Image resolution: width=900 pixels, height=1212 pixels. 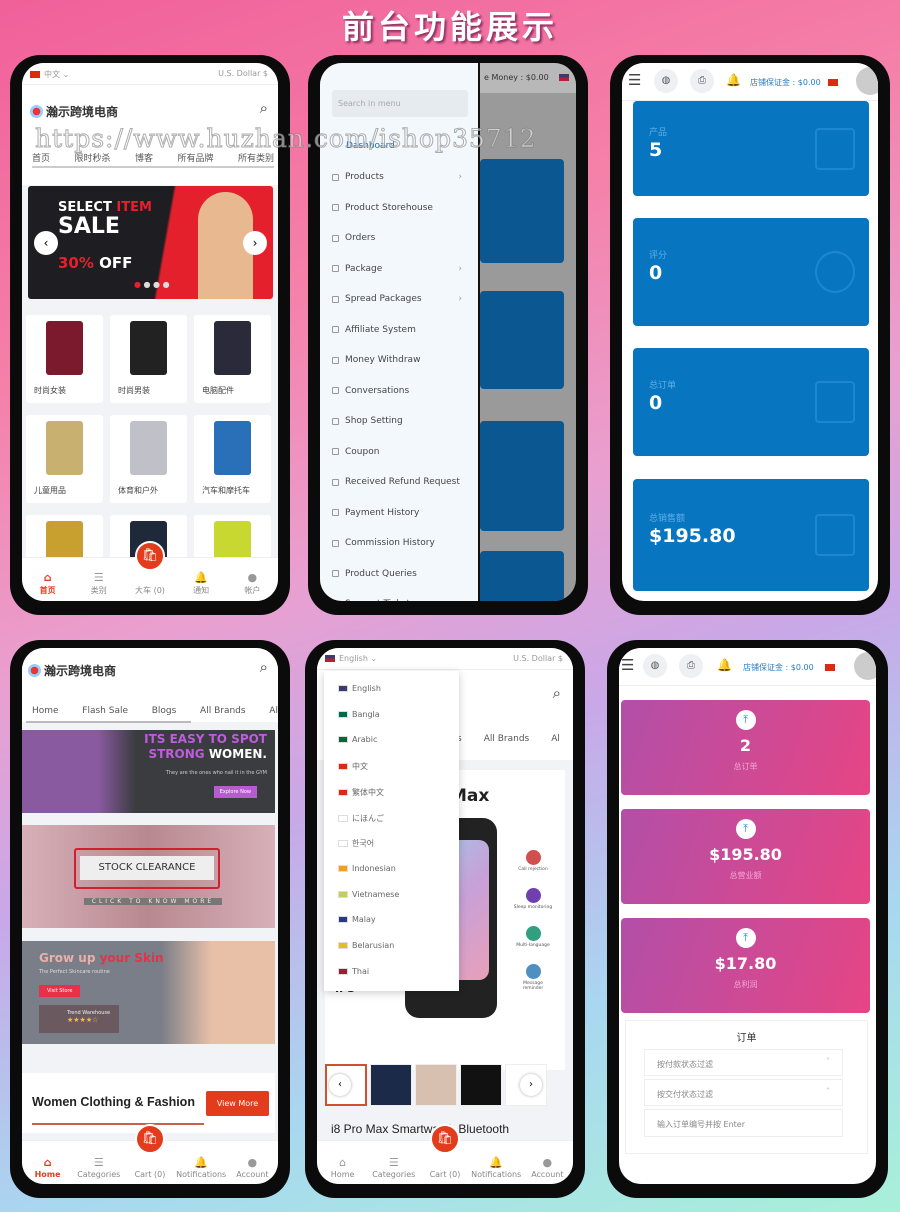 What do you see at coordinates (148, 876) in the screenshot?
I see `banner-stock-clearance: STOCK CLEARANCE CLICK TO KNOW MORE` at bounding box center [148, 876].